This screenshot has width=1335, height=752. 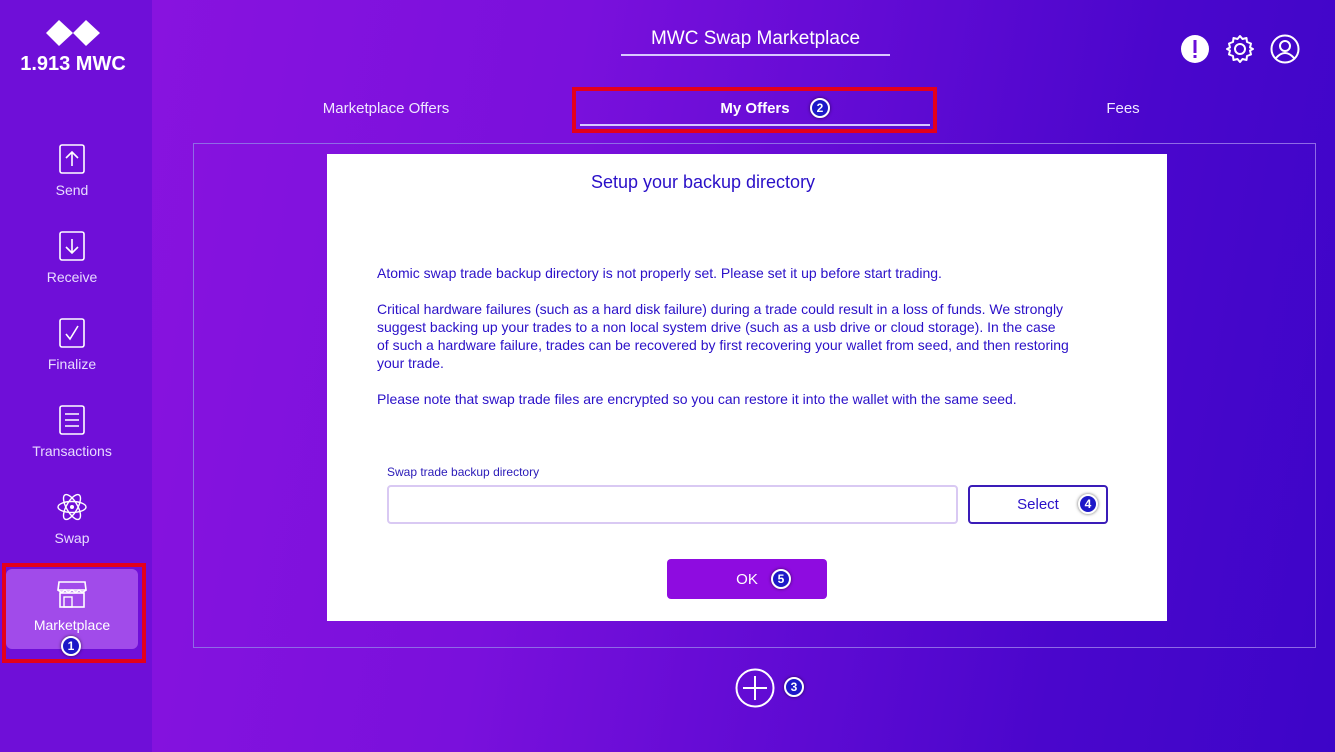 What do you see at coordinates (72, 159) in the screenshot?
I see `send-icon` at bounding box center [72, 159].